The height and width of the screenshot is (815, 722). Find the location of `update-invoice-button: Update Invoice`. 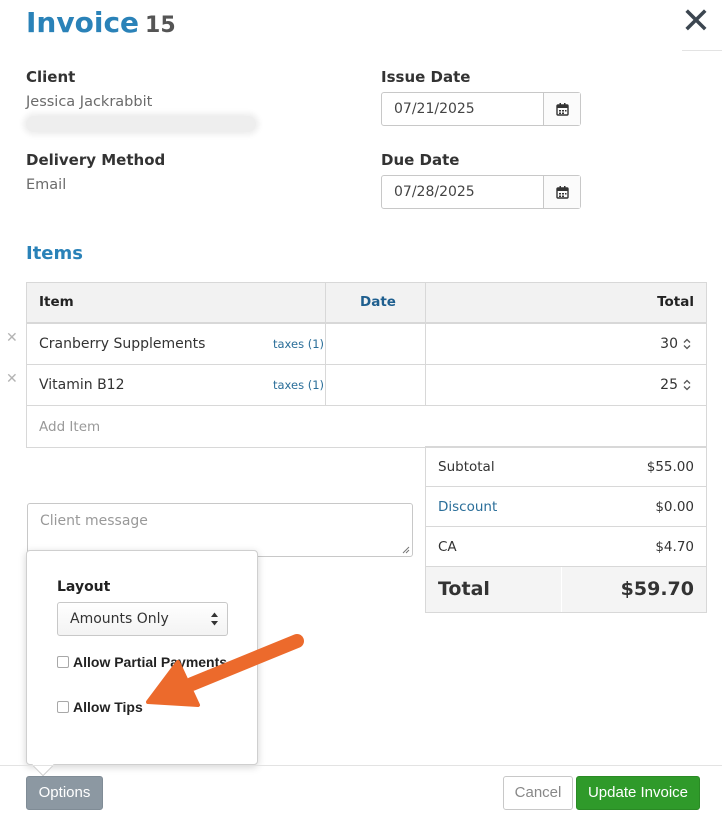

update-invoice-button: Update Invoice is located at coordinates (638, 793).